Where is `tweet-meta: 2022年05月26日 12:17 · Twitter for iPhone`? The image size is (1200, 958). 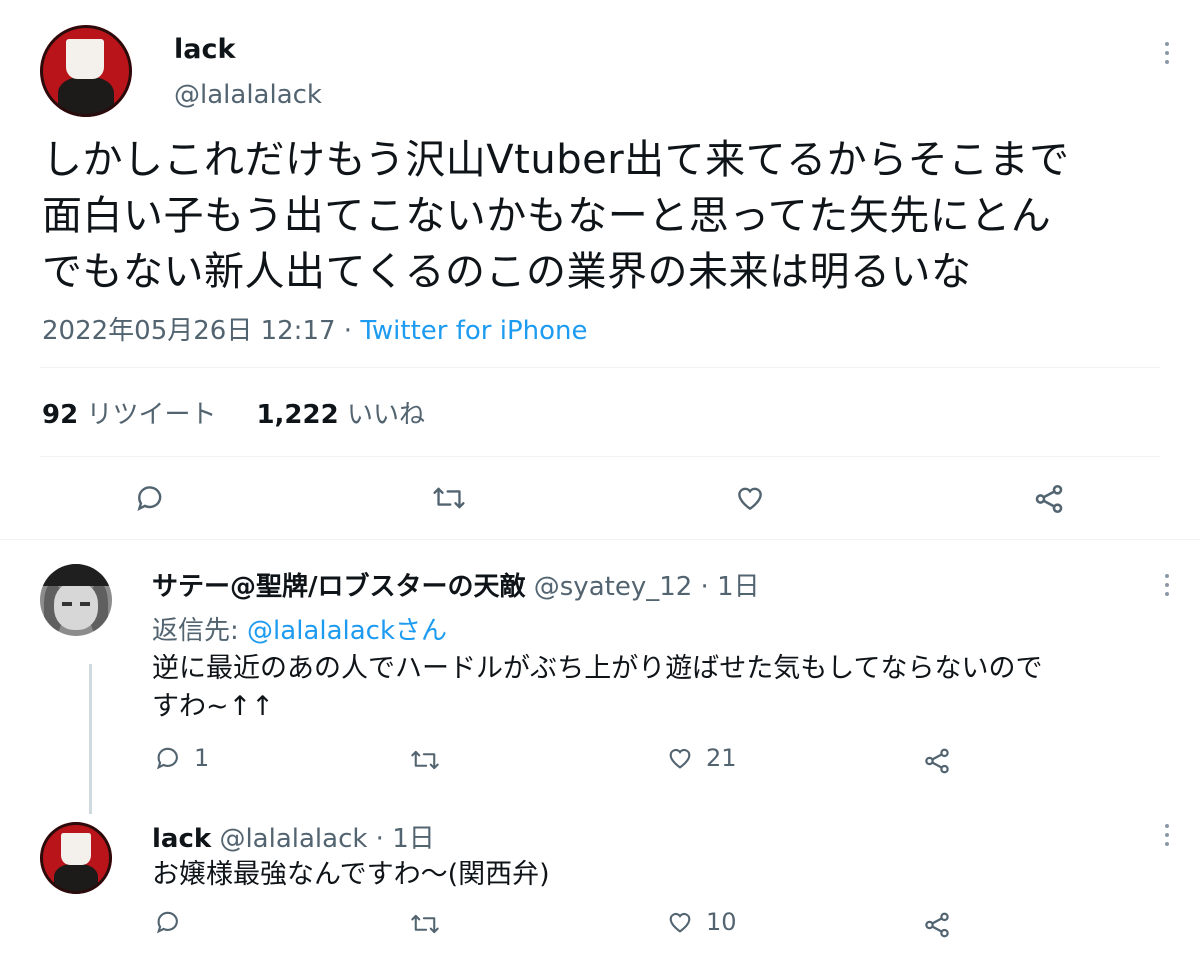
tweet-meta: 2022年05月26日 12:17 · Twitter for iPhone is located at coordinates (315, 328).